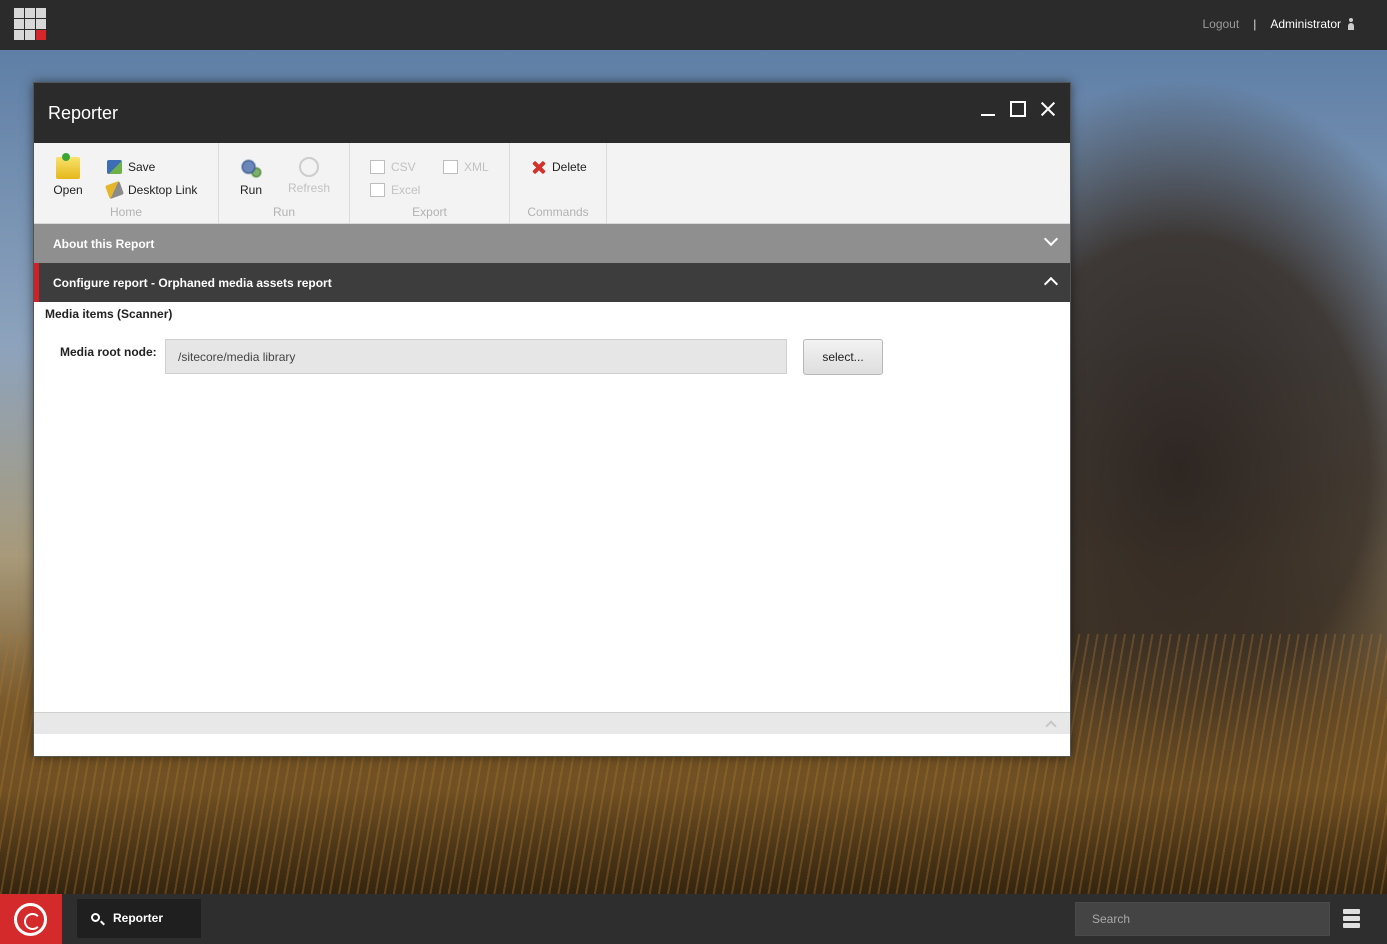 Image resolution: width=1387 pixels, height=944 pixels. I want to click on open-folder-icon, so click(68, 166).